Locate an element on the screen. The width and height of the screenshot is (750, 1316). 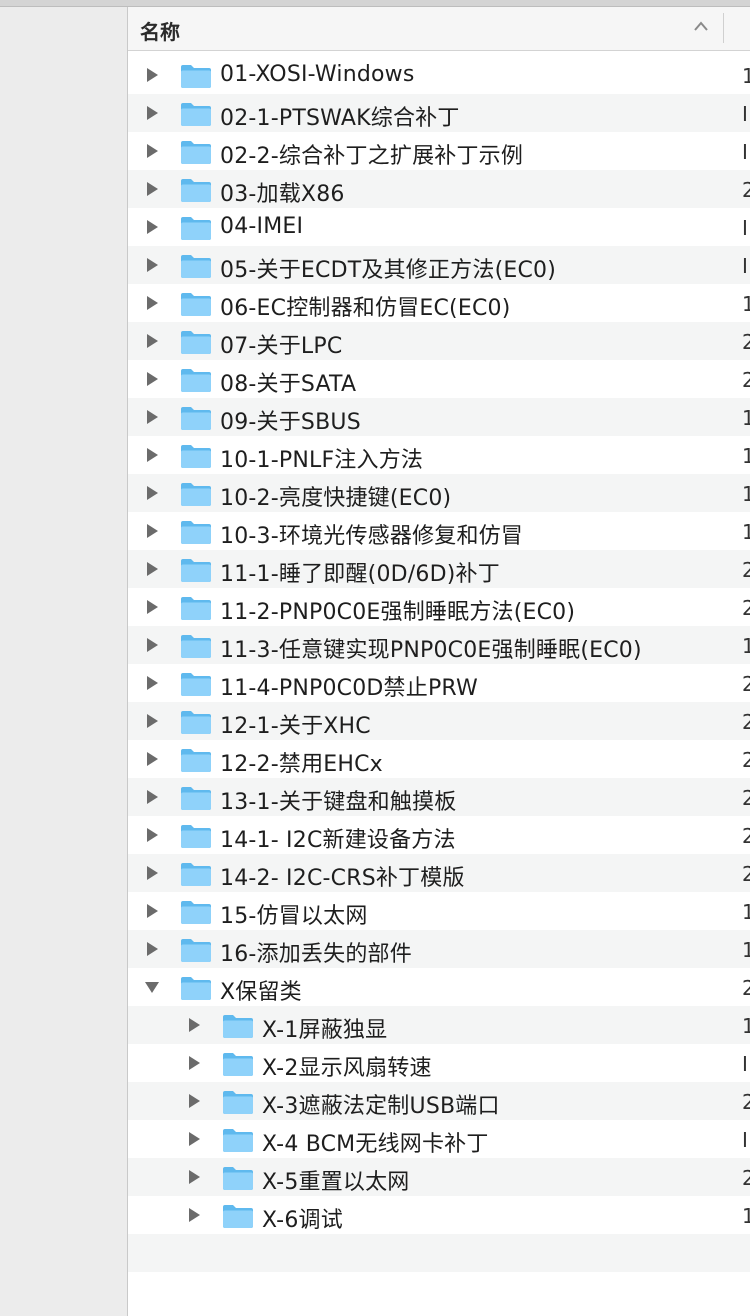
folder-row: 13-1-关于键盘和触摸板 2 is located at coordinates (439, 797).